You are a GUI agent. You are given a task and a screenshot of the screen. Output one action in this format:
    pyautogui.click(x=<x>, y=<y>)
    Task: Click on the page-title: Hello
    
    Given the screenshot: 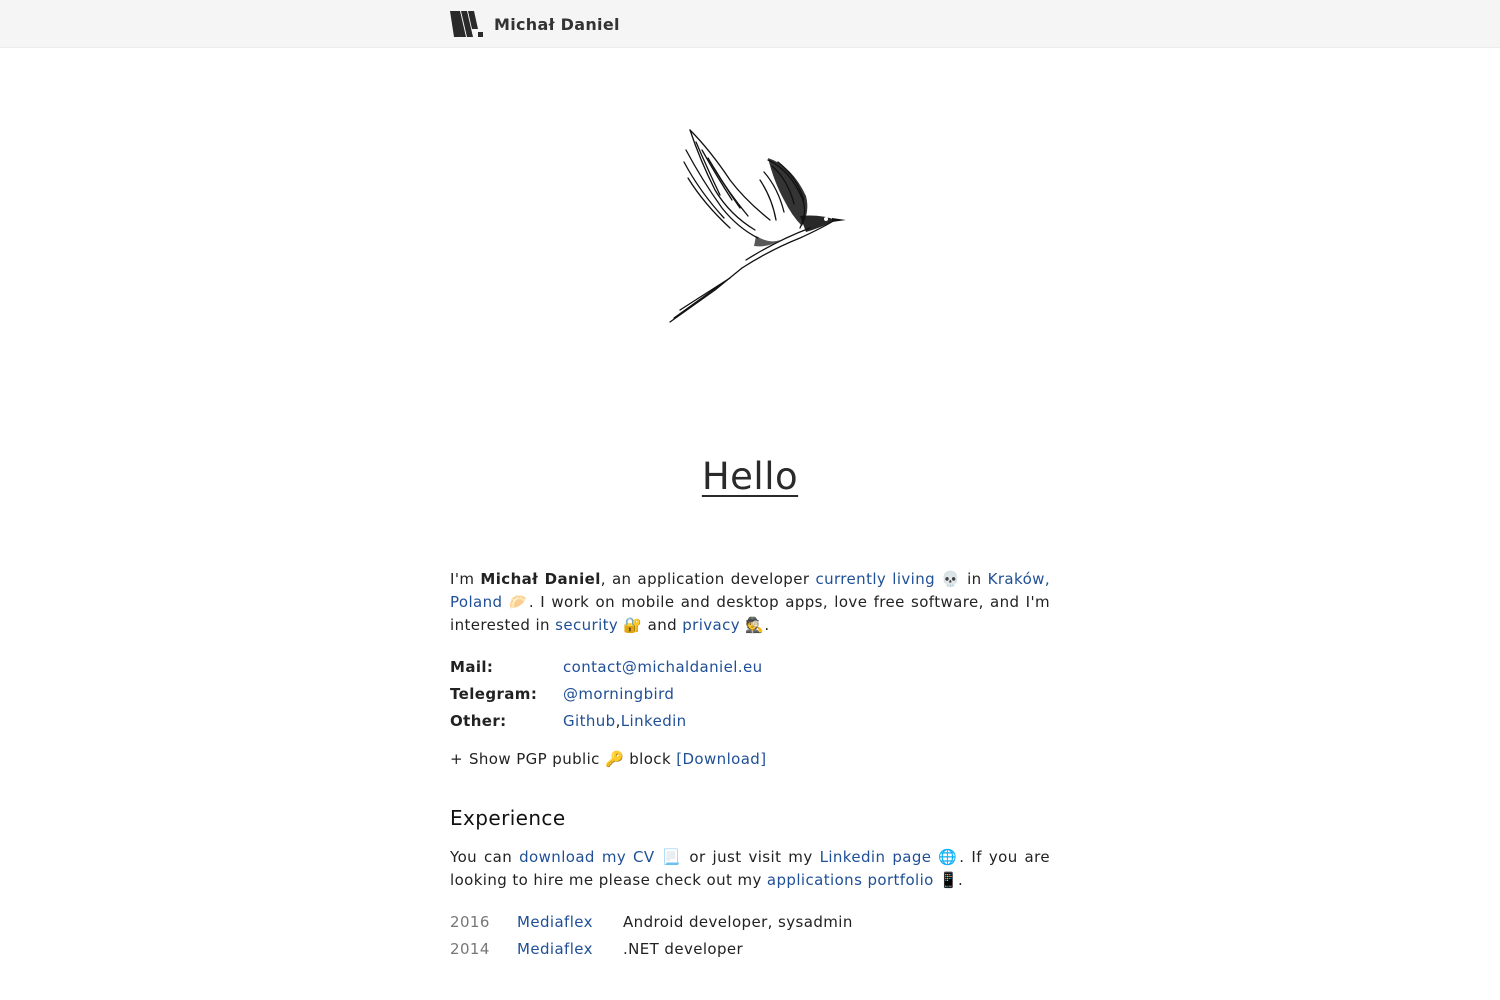 What is the action you would take?
    pyautogui.click(x=750, y=476)
    